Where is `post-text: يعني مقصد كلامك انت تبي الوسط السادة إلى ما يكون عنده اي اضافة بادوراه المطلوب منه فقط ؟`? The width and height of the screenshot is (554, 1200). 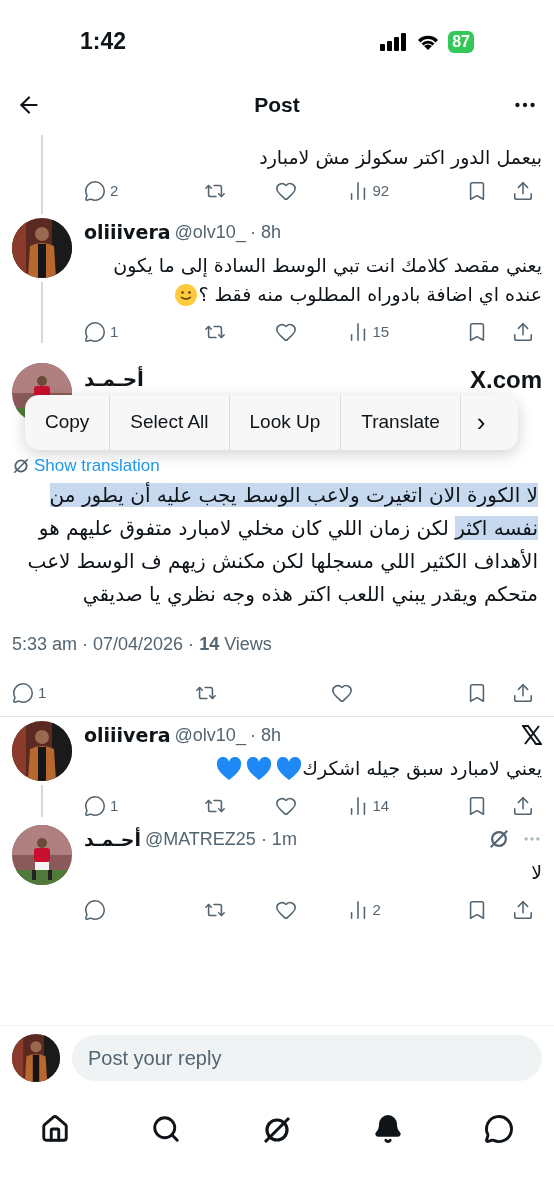
post-text: يعني مقصد كلامك انت تبي الوسط السادة إلى ما يكون عنده اي اضافة بادوراه المطلوب منه فقط ؟ is located at coordinates (327, 280).